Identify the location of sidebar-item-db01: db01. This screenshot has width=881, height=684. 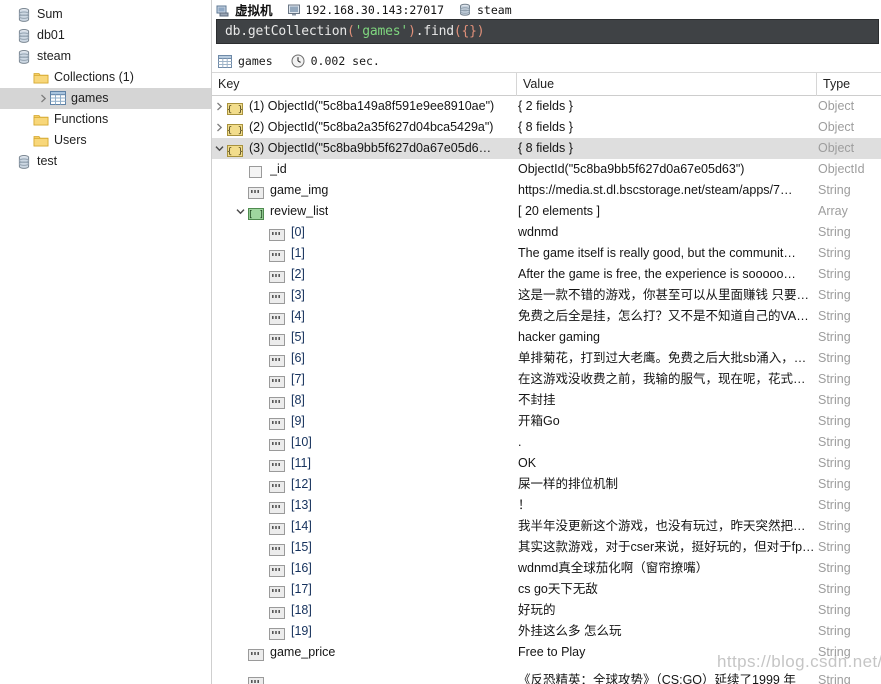
(105, 35).